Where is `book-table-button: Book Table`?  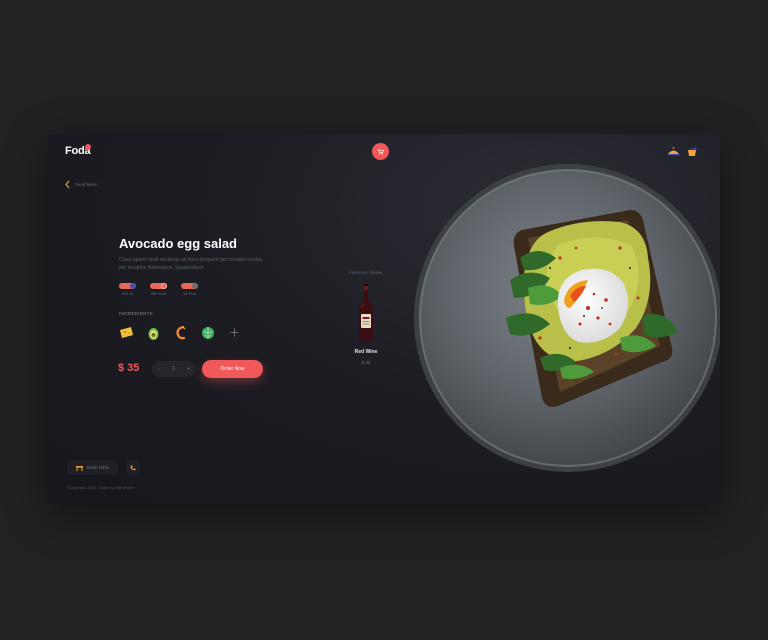
book-table-button: Book Table is located at coordinates (92, 467).